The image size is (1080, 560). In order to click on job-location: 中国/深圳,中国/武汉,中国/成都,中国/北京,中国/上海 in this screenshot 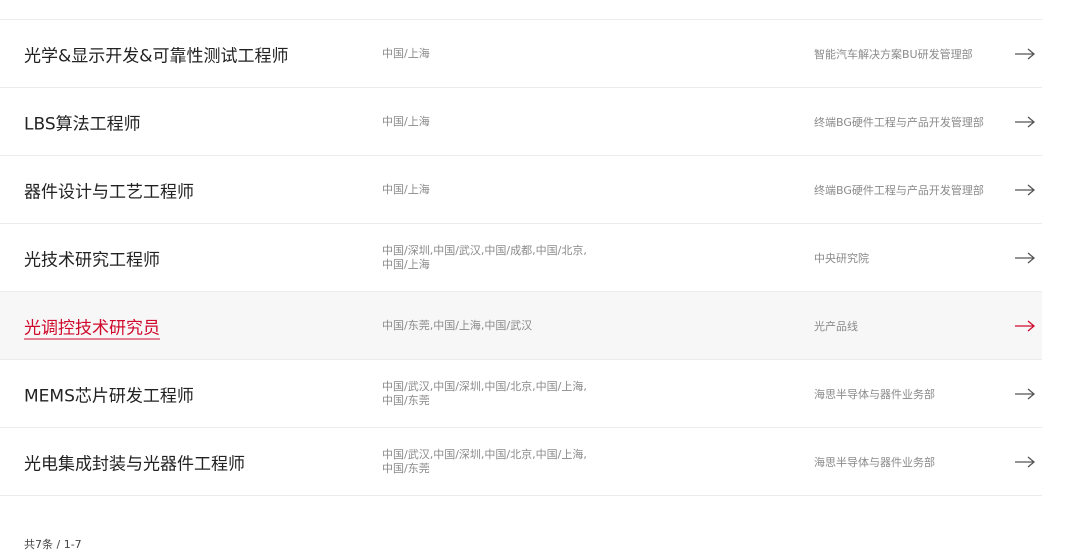, I will do `click(484, 257)`.